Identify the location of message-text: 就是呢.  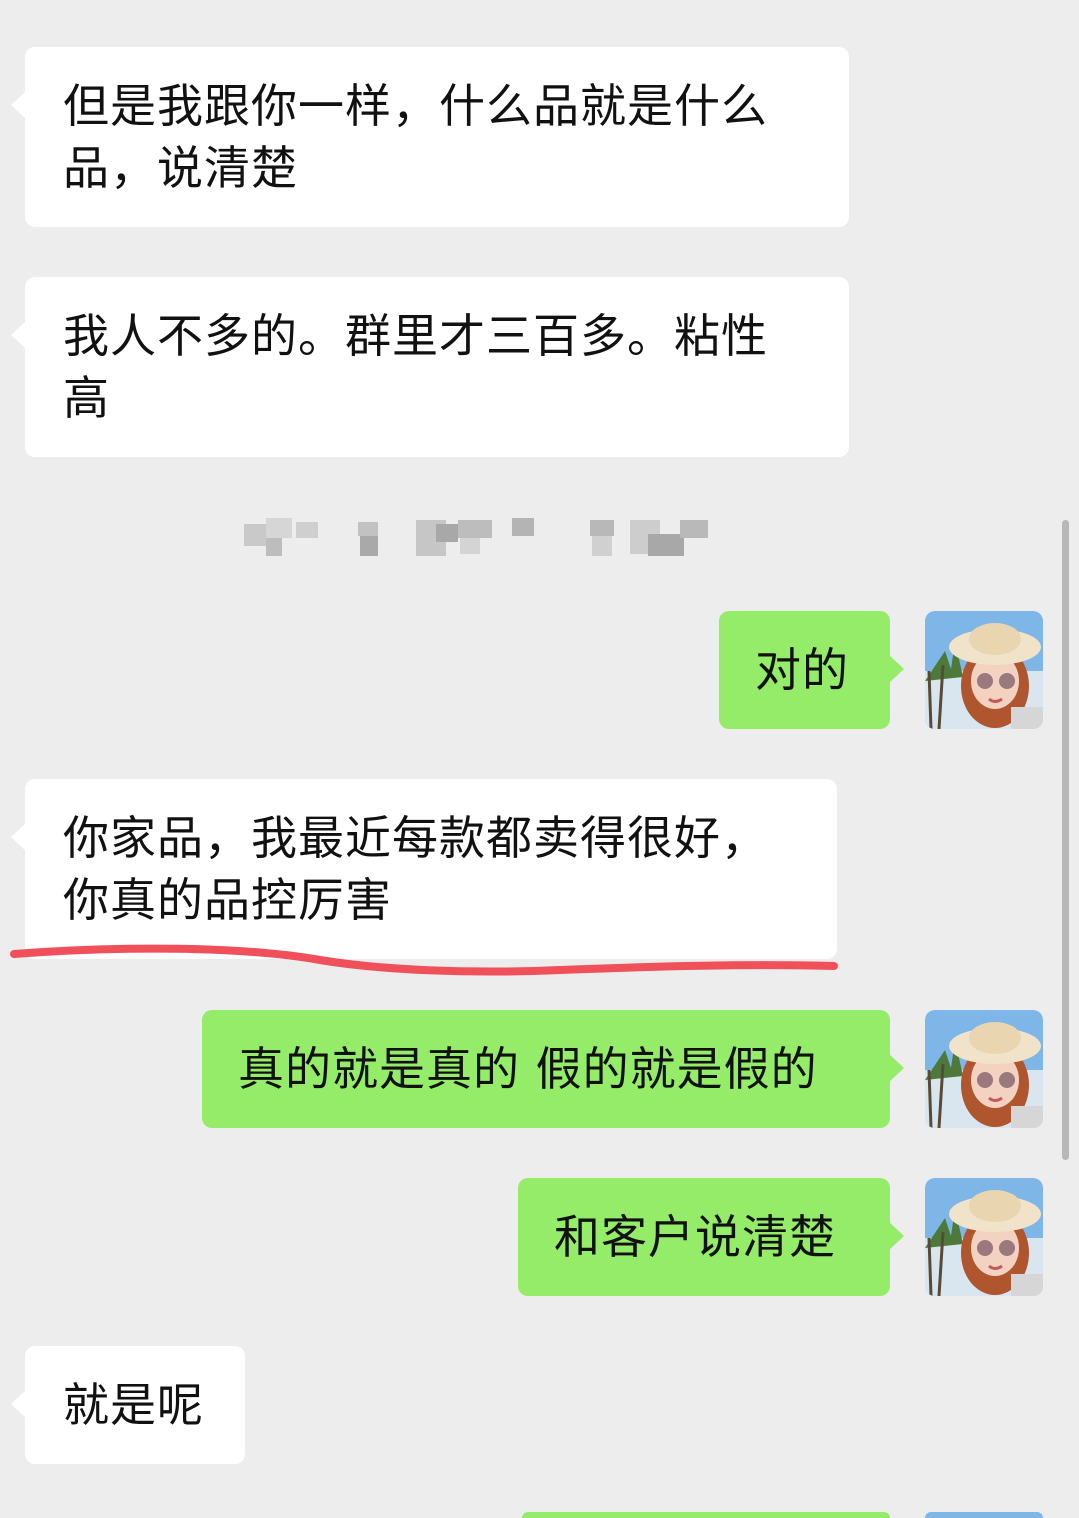
(133, 1405).